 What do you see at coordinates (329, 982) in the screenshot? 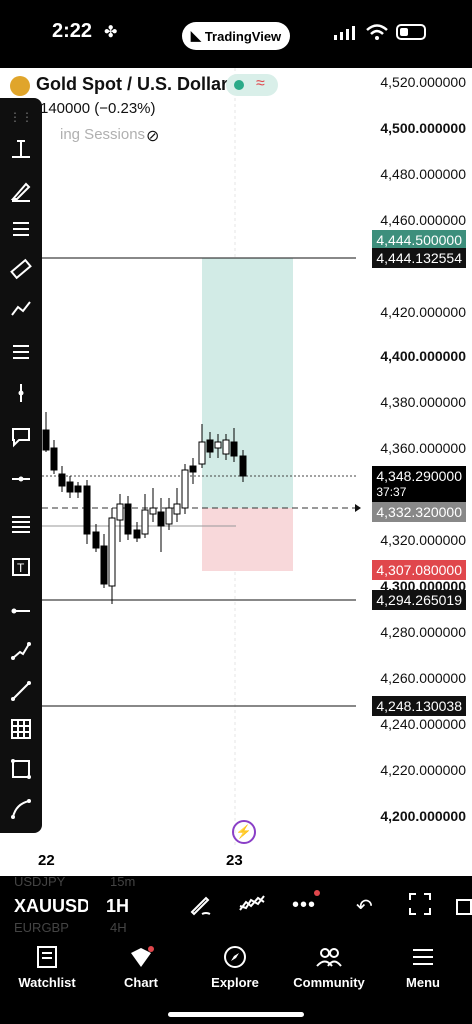
I see `tab-label: Community` at bounding box center [329, 982].